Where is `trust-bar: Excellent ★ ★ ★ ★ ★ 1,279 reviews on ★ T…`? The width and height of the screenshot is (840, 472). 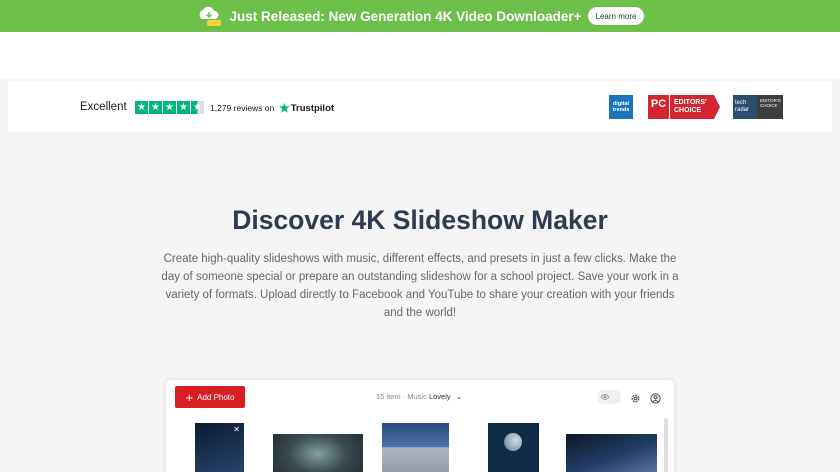
trust-bar: Excellent ★ ★ ★ ★ ★ 1,279 reviews on ★ T… is located at coordinates (420, 107).